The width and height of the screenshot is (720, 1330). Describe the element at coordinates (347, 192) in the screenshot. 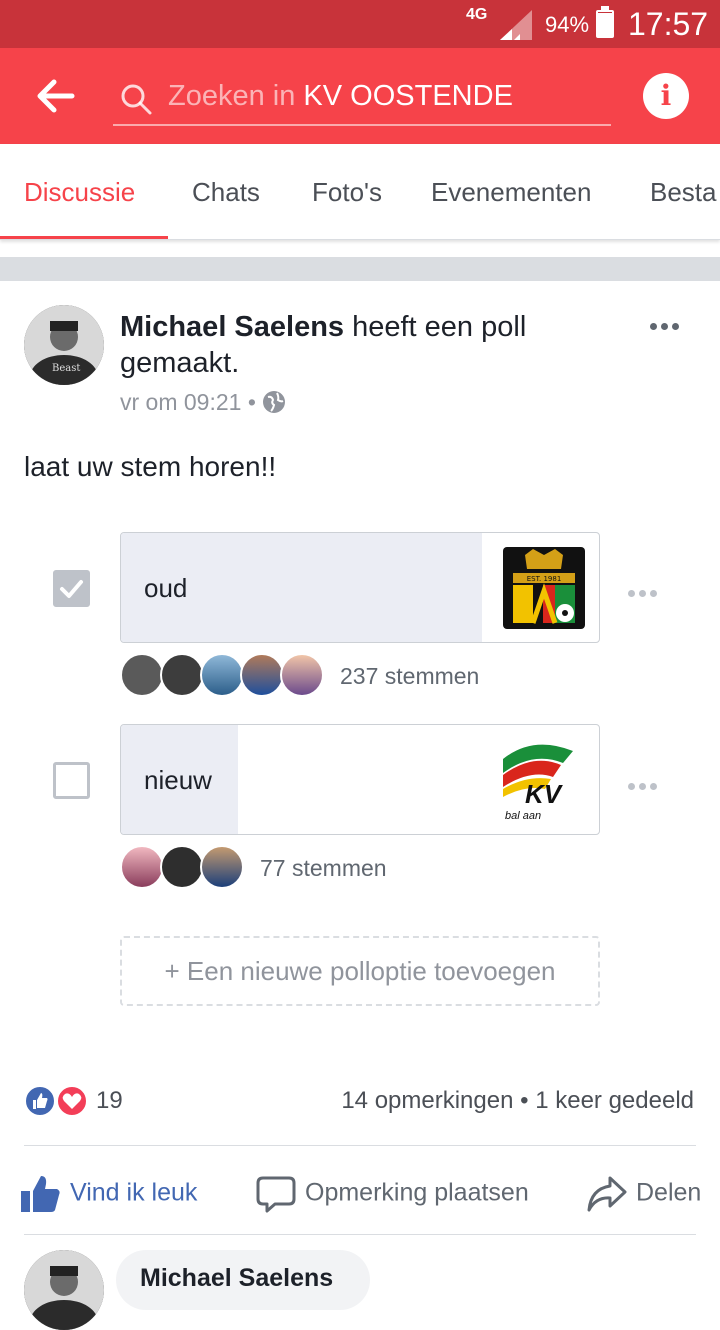

I see `tab-fotos: Foto's` at that location.